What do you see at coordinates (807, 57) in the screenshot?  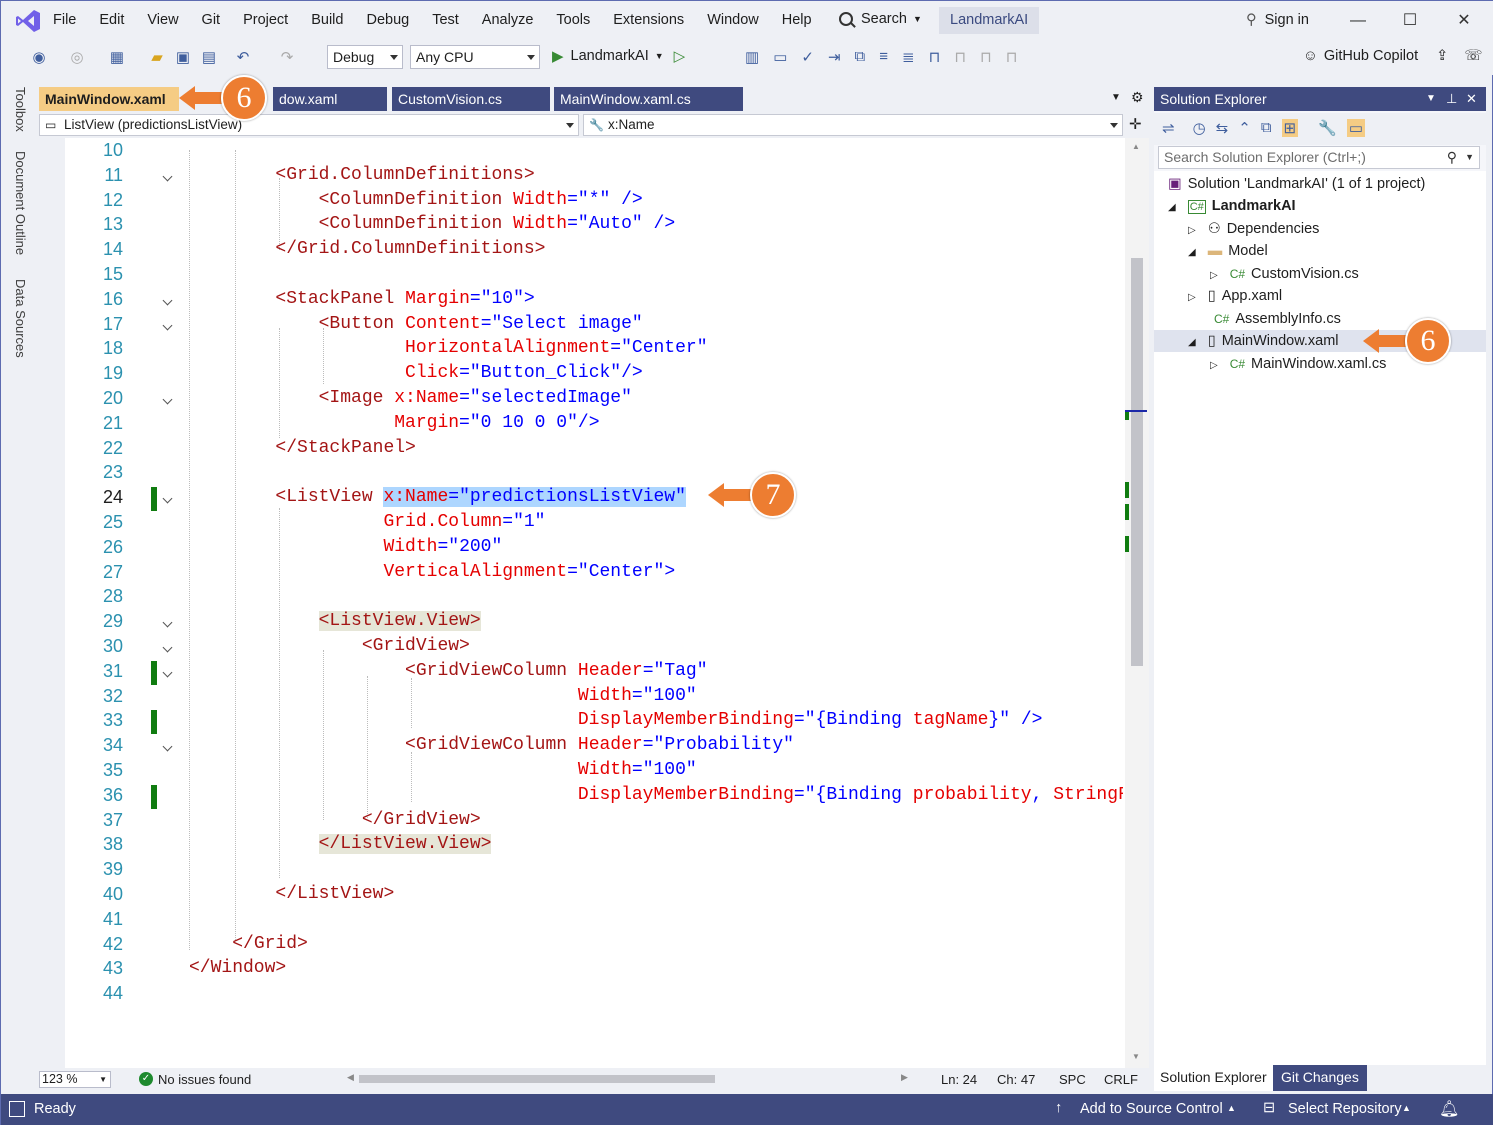 I see `spellcheck-icon: ✓` at bounding box center [807, 57].